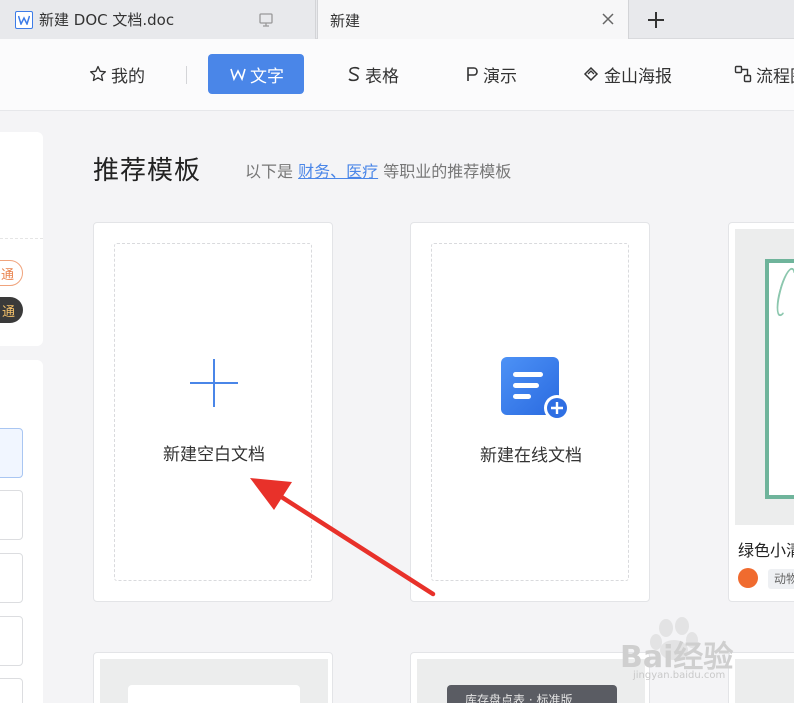 The image size is (794, 703). Describe the element at coordinates (107, 20) in the screenshot. I see `tab-doc-title: 新建 DOC 文档.doc` at that location.